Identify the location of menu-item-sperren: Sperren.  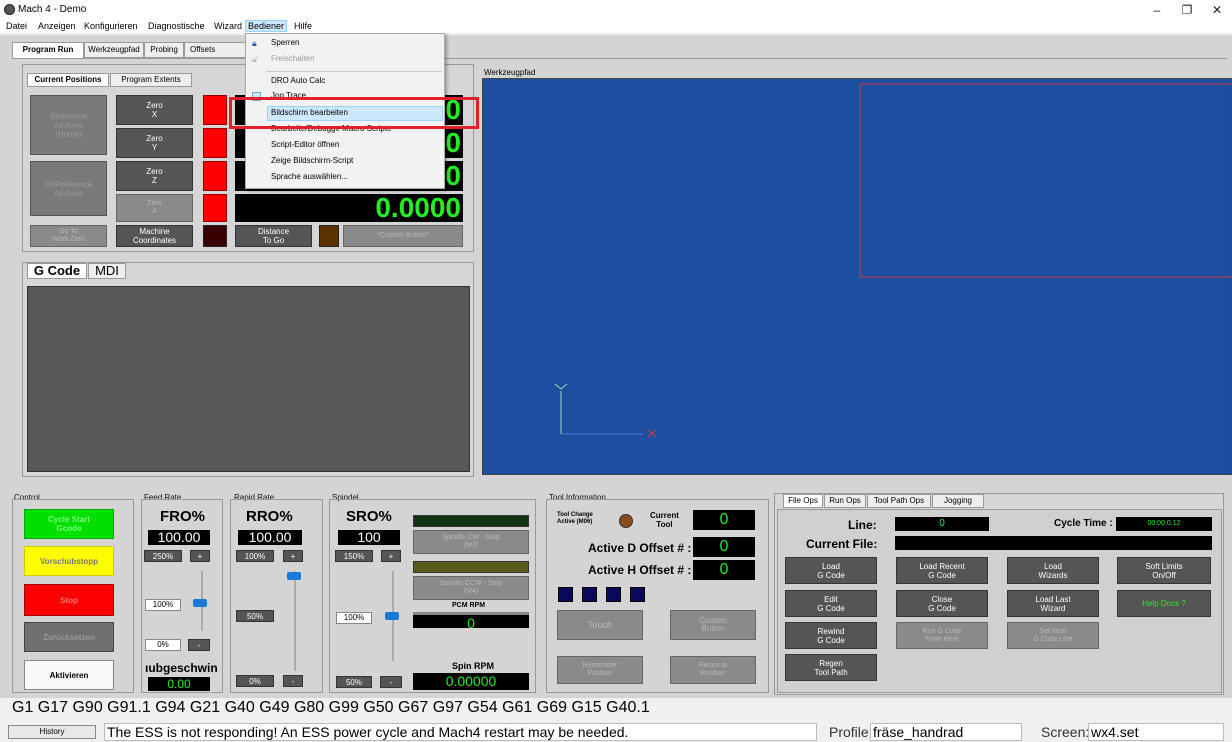
(285, 43).